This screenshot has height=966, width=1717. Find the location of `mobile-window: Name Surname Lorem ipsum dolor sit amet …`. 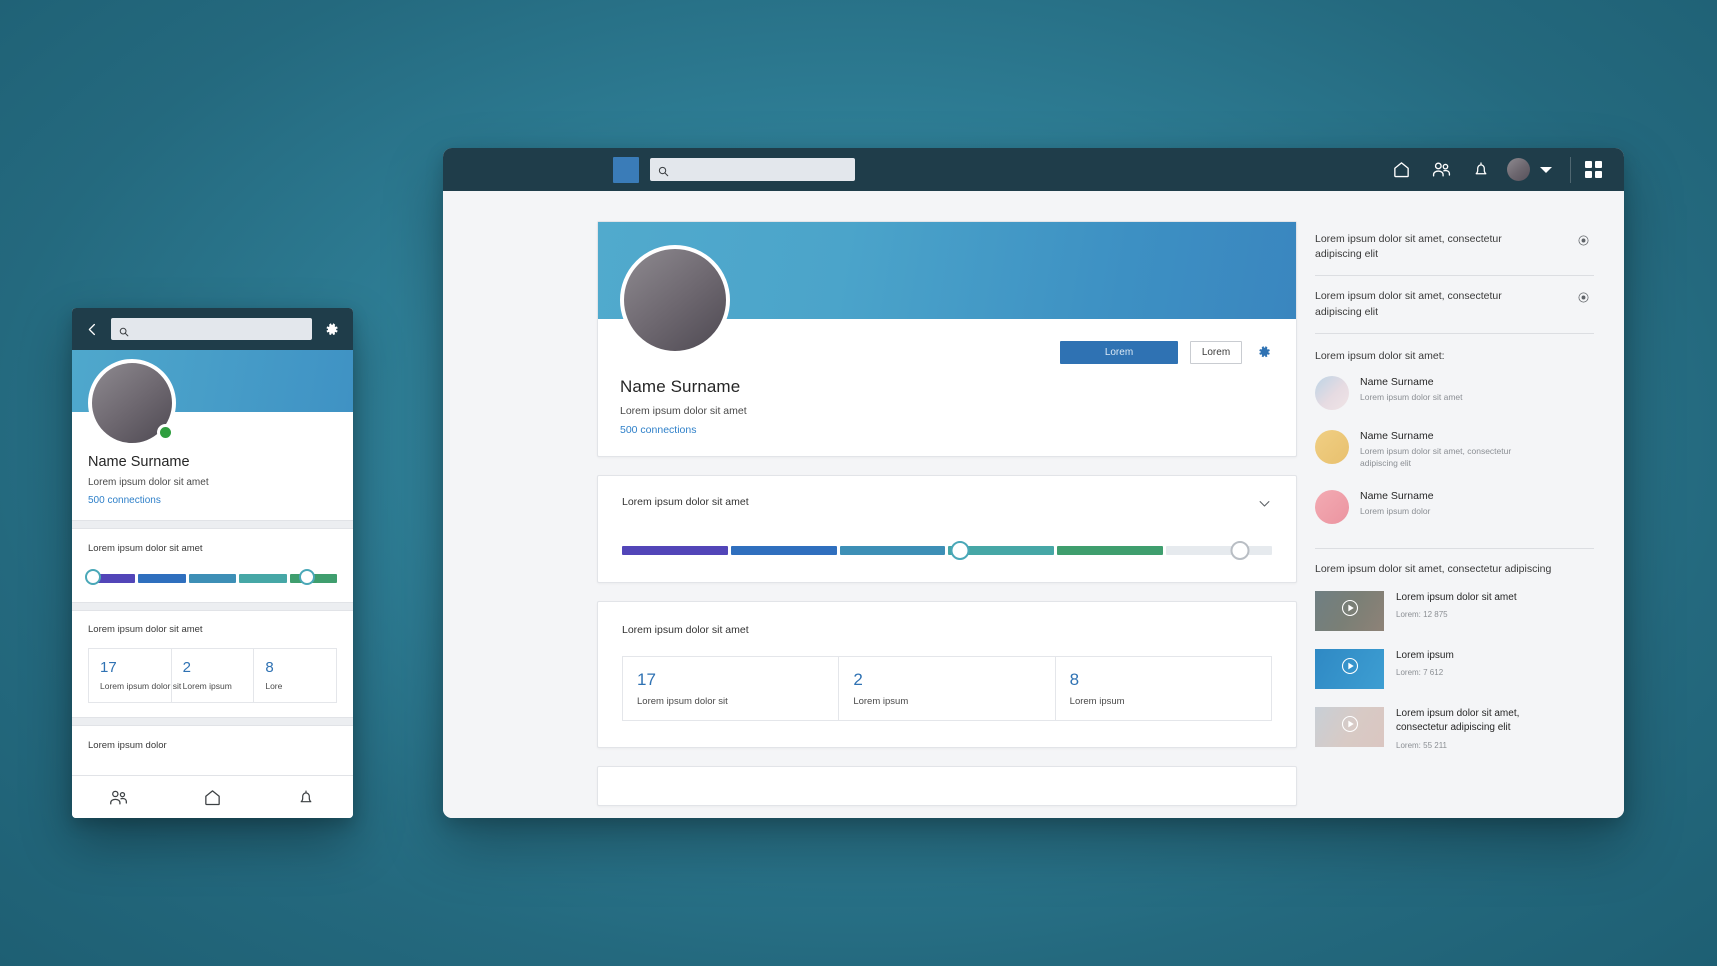

mobile-window: Name Surname Lorem ipsum dolor sit amet … is located at coordinates (212, 563).